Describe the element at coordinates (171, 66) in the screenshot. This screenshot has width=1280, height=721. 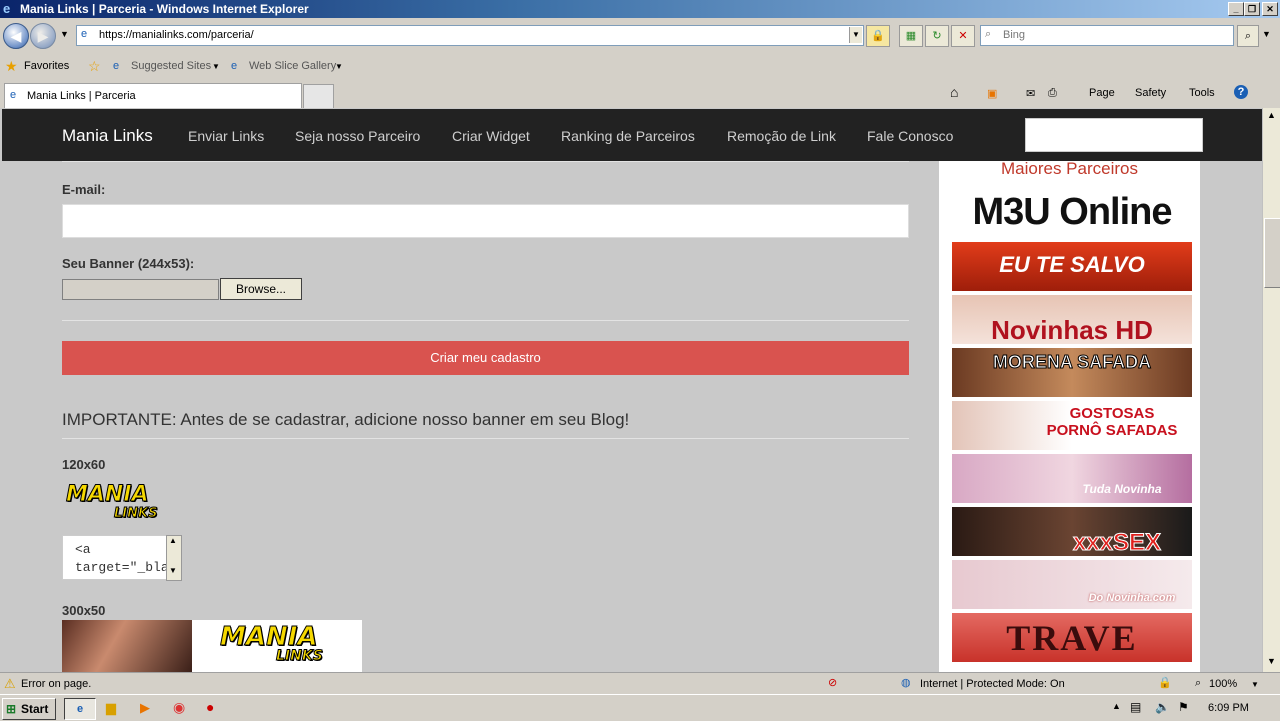
I see `suggested-sites-link: Suggested Sites` at that location.